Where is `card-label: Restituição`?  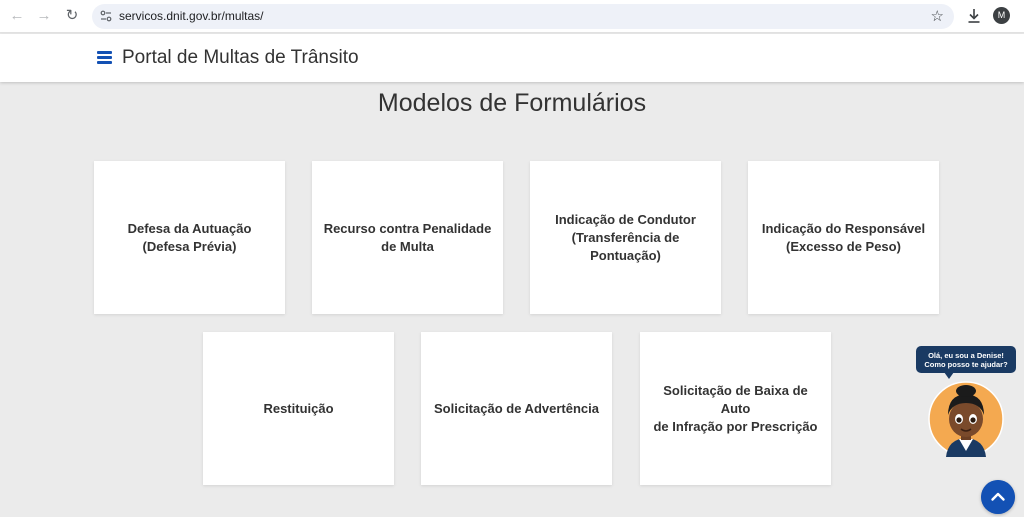 card-label: Restituição is located at coordinates (298, 408).